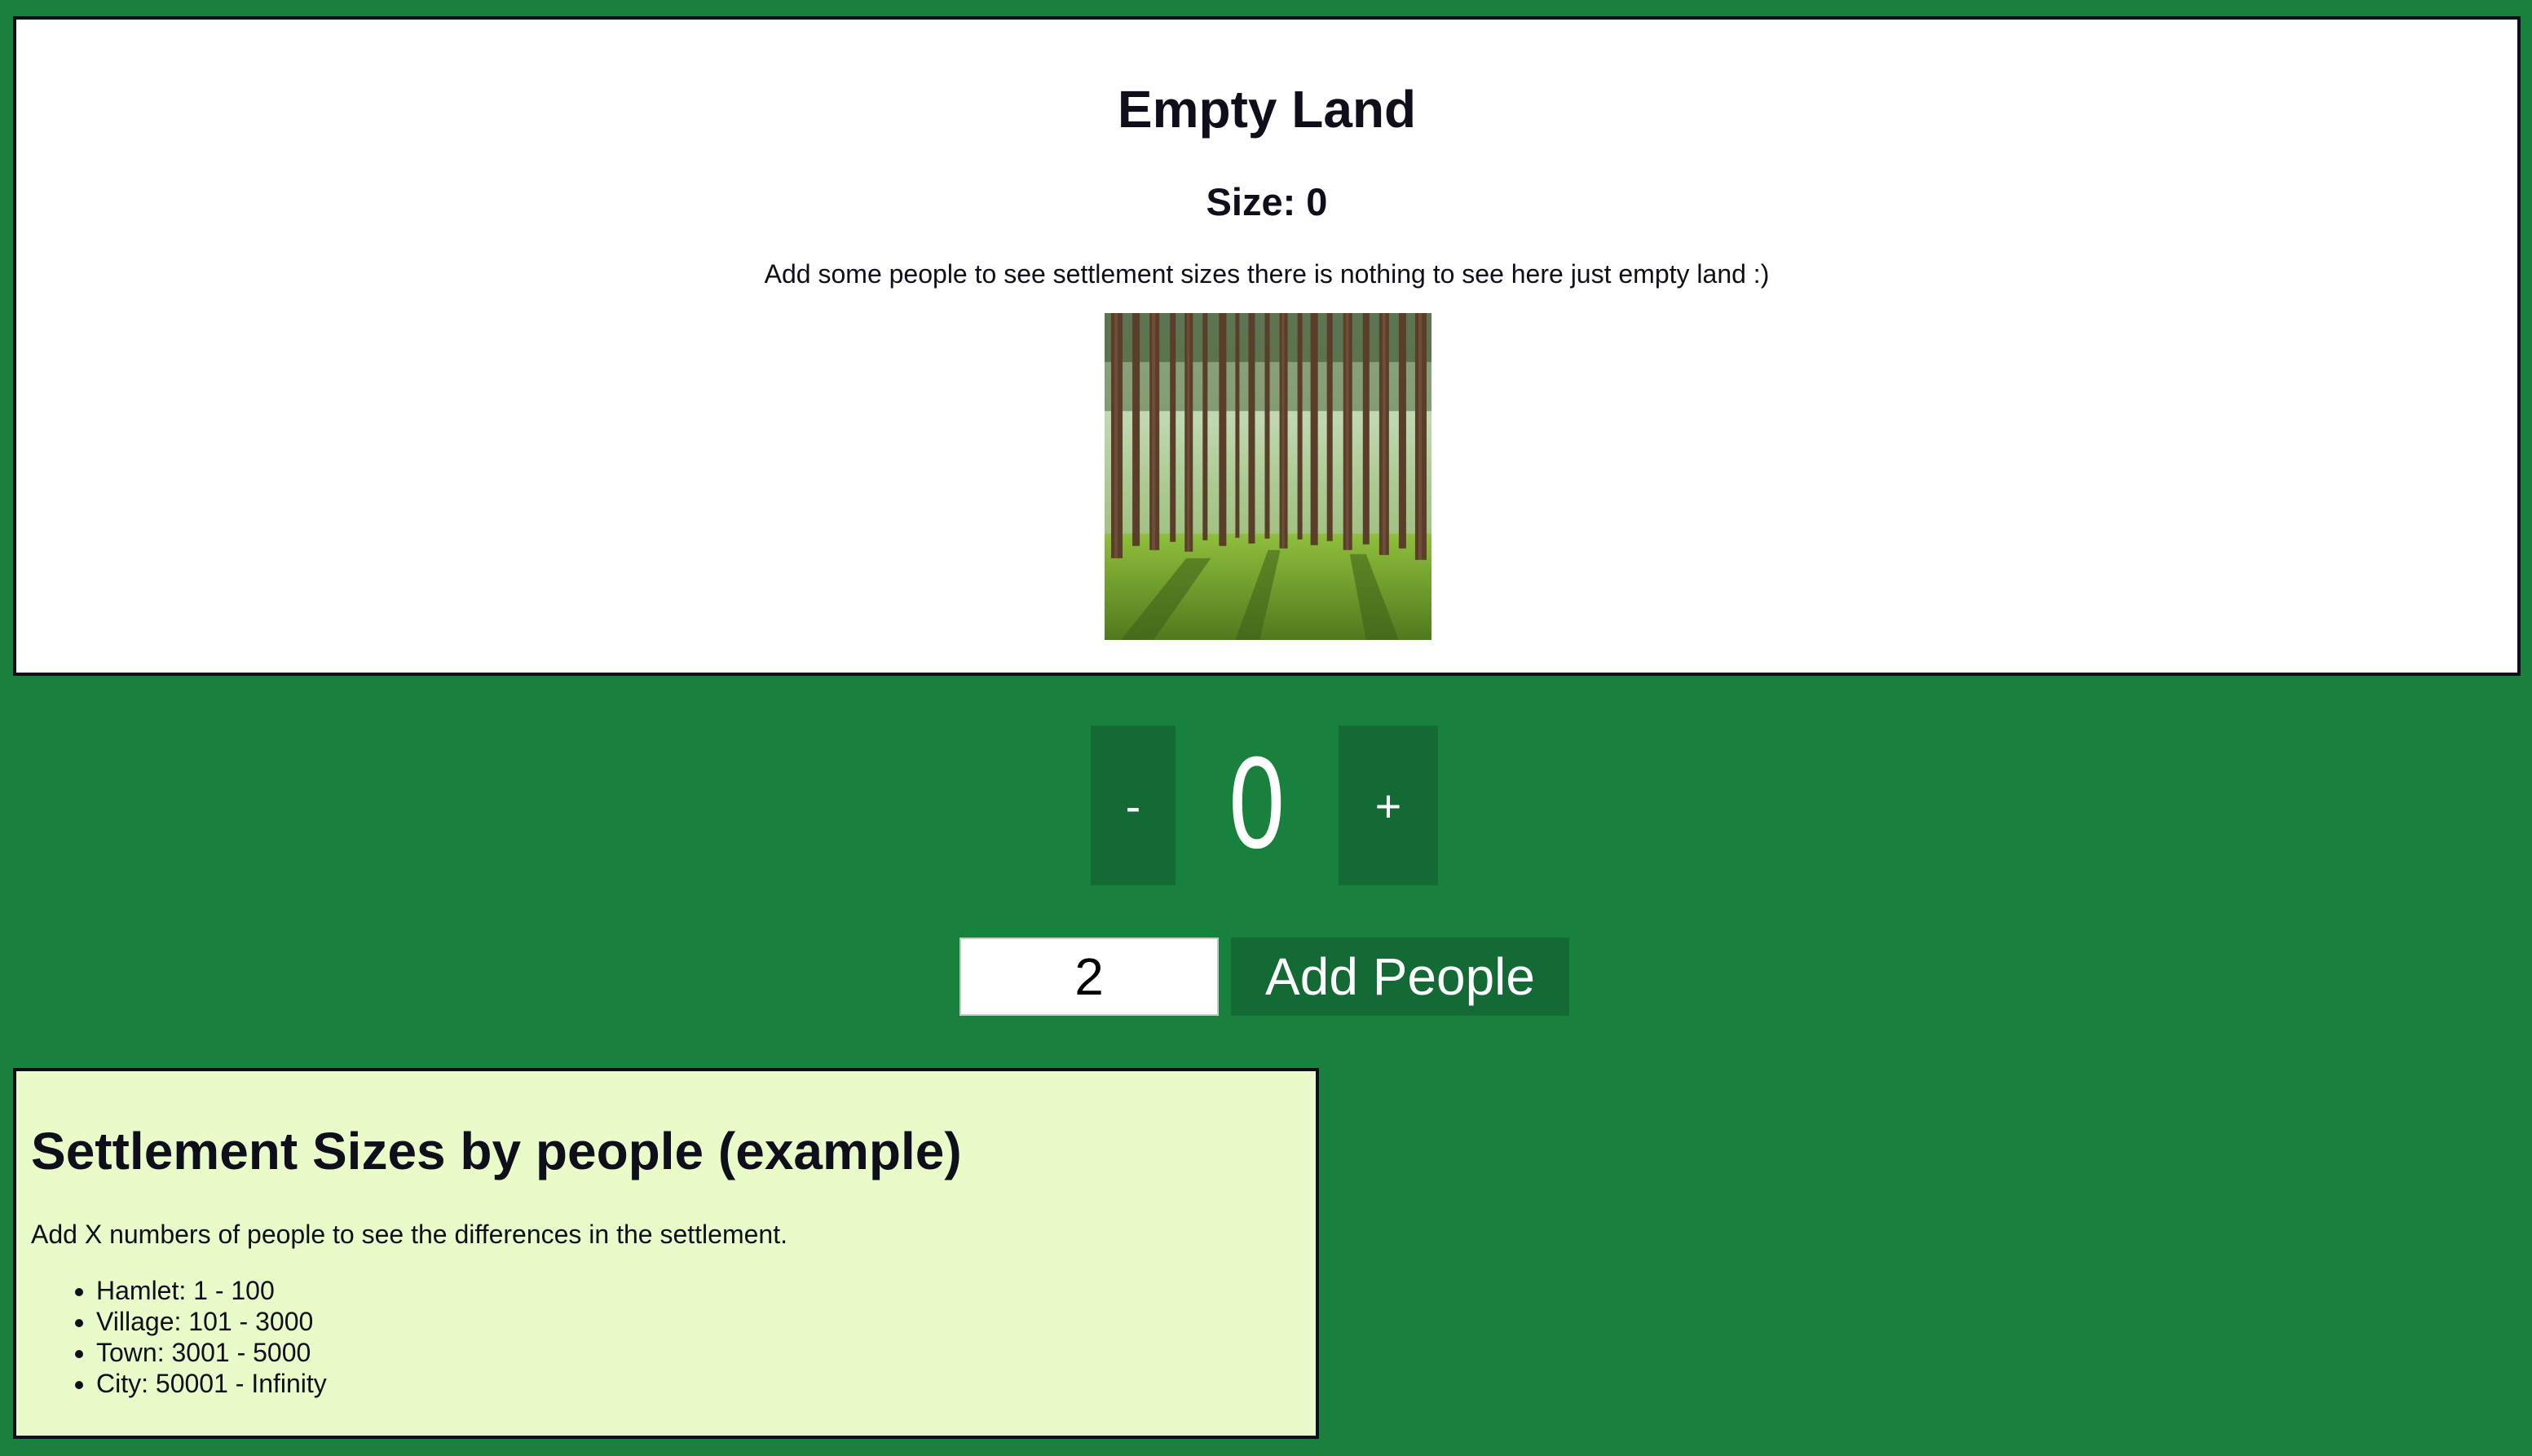 The image size is (2532, 1456). I want to click on list-item: Town: 3001 - 5000, so click(212, 1352).